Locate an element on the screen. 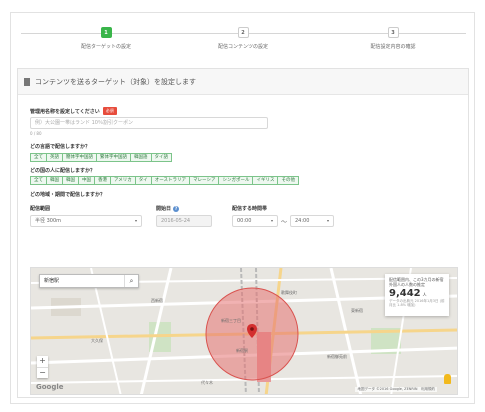 The image size is (485, 412). pegman-icon is located at coordinates (447, 379).